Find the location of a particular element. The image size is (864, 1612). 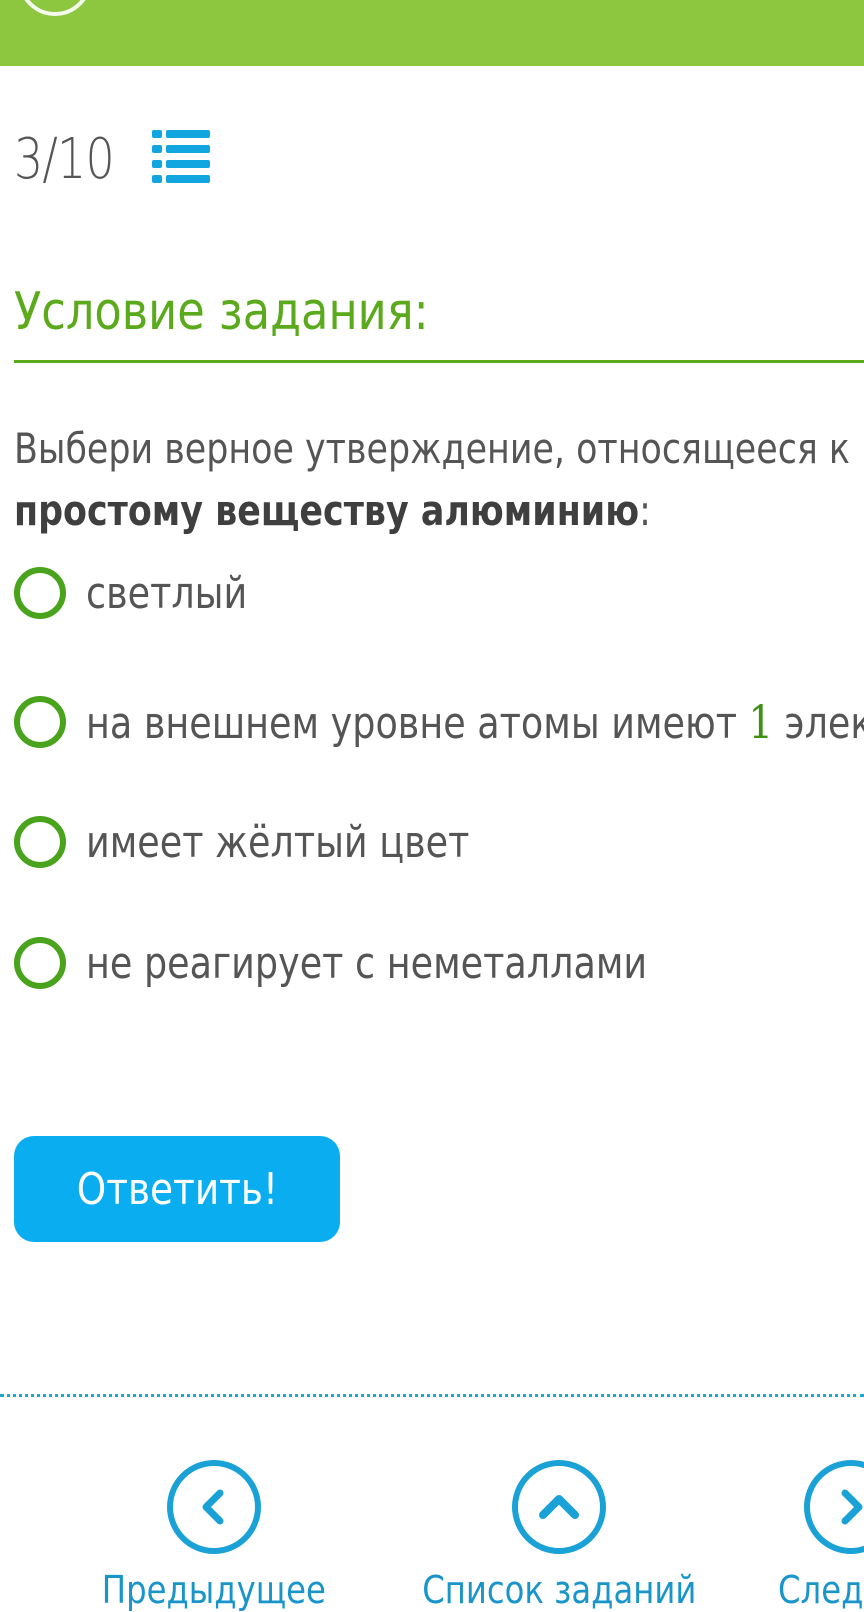

question-line-2: простому веществу алюминию: is located at coordinates (437, 511).